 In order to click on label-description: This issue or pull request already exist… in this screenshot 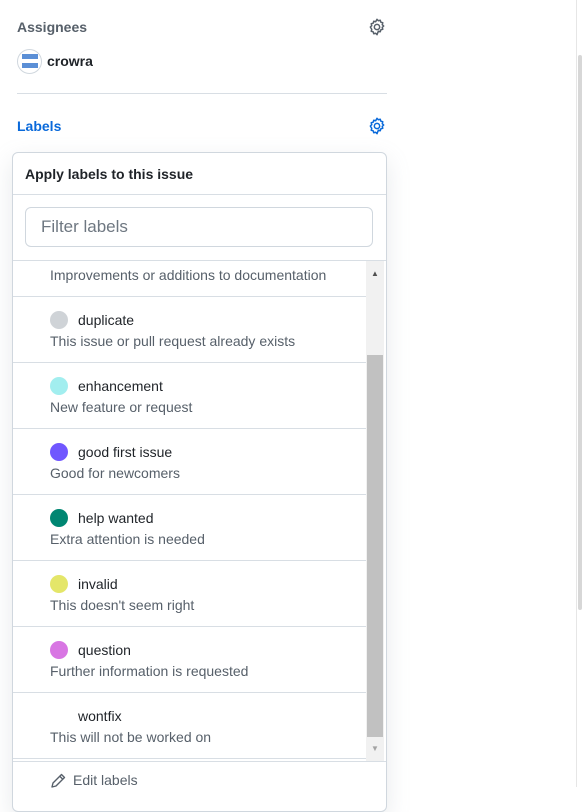, I will do `click(173, 341)`.